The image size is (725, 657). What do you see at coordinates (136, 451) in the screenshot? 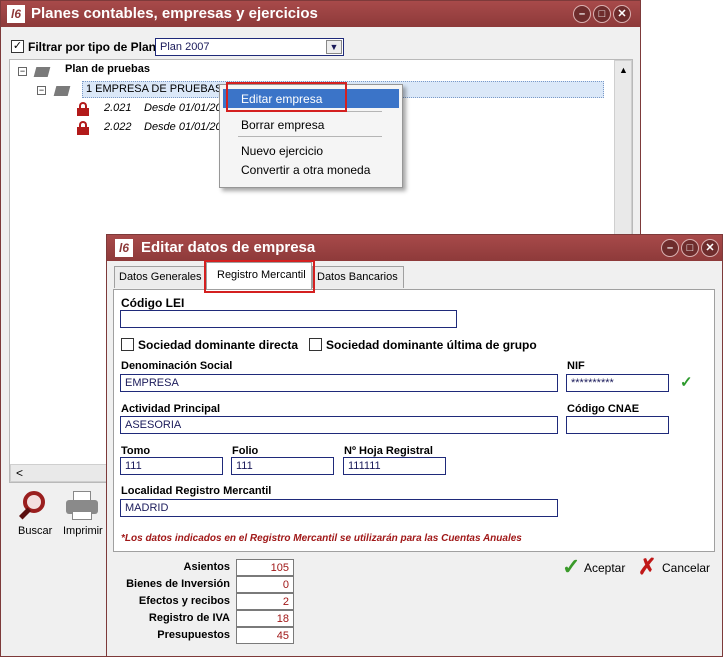
I see `tomo-label: Tomo` at bounding box center [136, 451].